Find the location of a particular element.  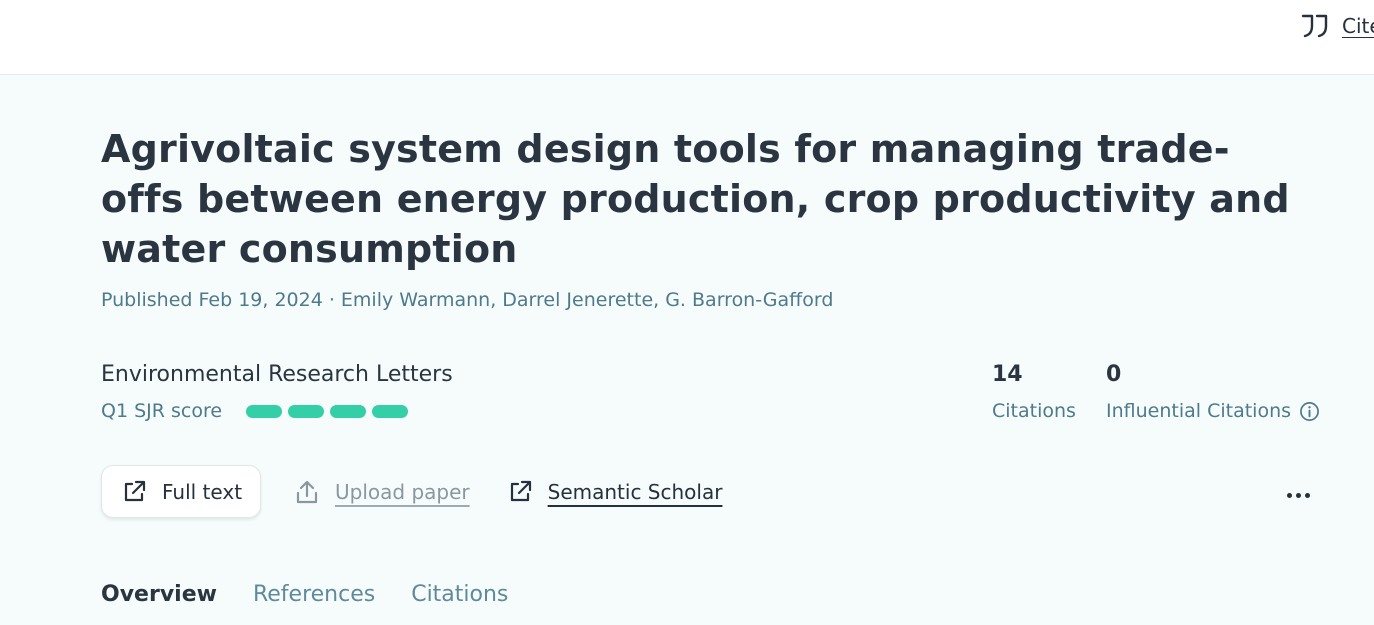

upload-paper-button: Upload paper is located at coordinates (381, 491).